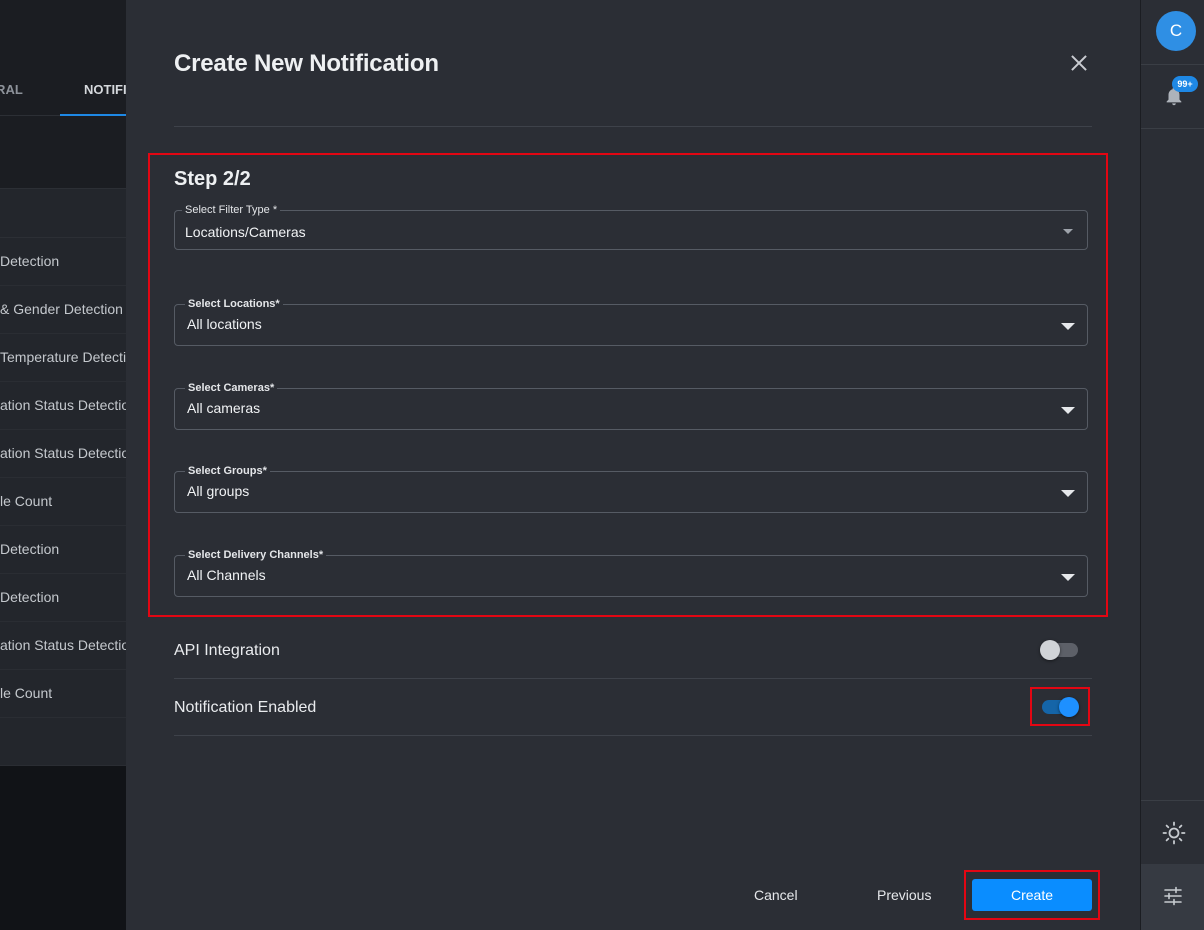 This screenshot has height=930, width=1204. Describe the element at coordinates (227, 471) in the screenshot. I see `groups-label: Select Groups*` at that location.